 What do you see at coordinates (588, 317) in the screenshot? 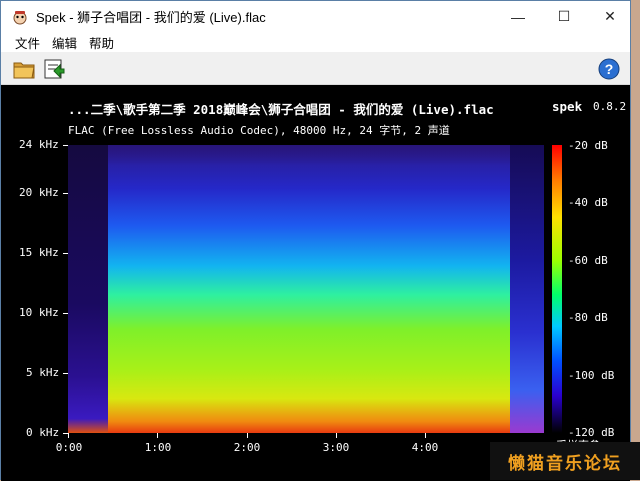
I see `db-scale-label: -80 dB` at bounding box center [588, 317].